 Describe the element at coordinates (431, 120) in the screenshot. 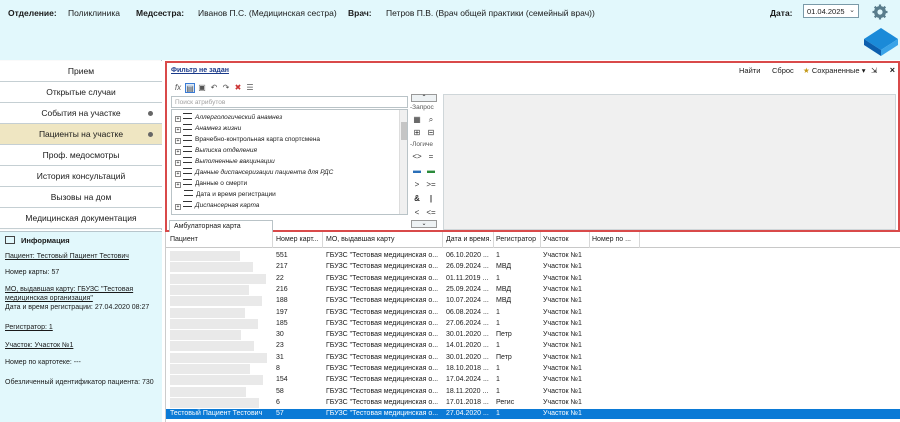

I see `table-search-icon: ⌕` at that location.